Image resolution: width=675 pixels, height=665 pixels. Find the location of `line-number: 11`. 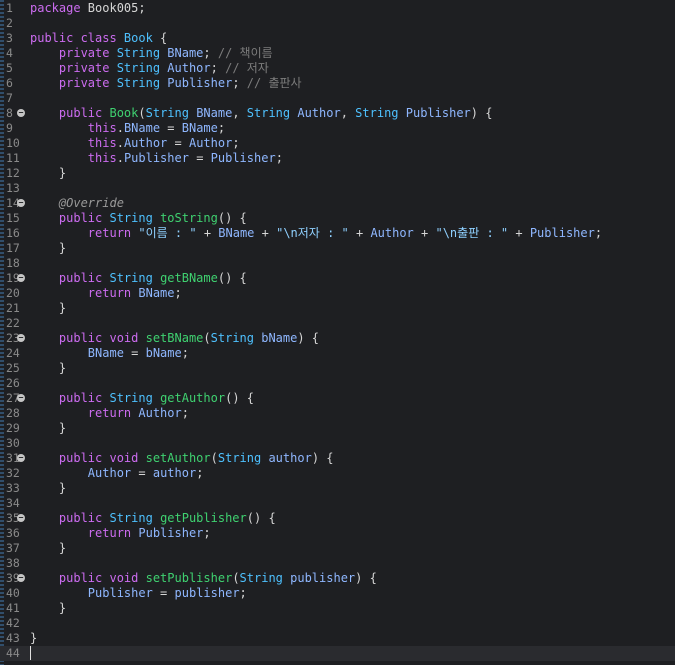

line-number: 11 is located at coordinates (13, 158).